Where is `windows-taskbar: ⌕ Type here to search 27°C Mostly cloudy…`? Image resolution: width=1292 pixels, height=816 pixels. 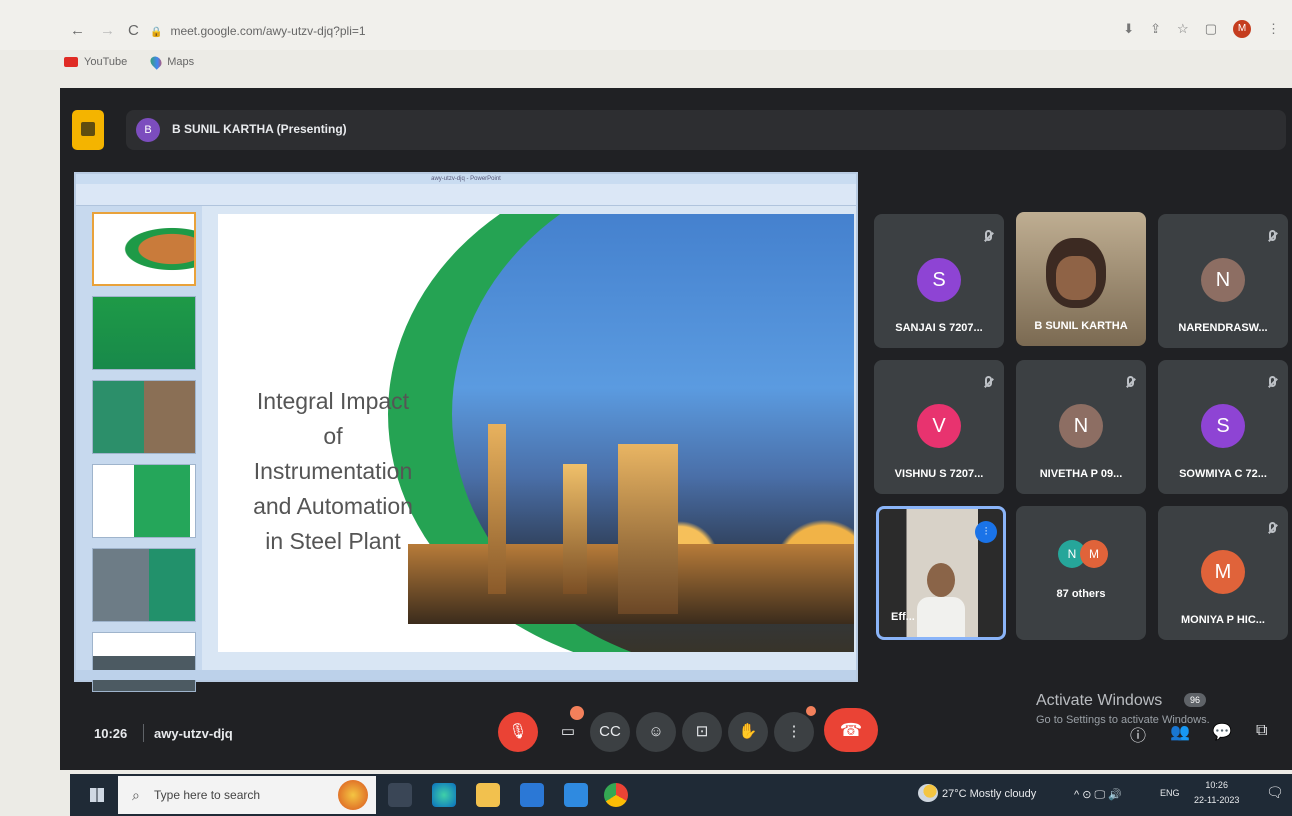 windows-taskbar: ⌕ Type here to search 27°C Mostly cloudy… is located at coordinates (681, 795).